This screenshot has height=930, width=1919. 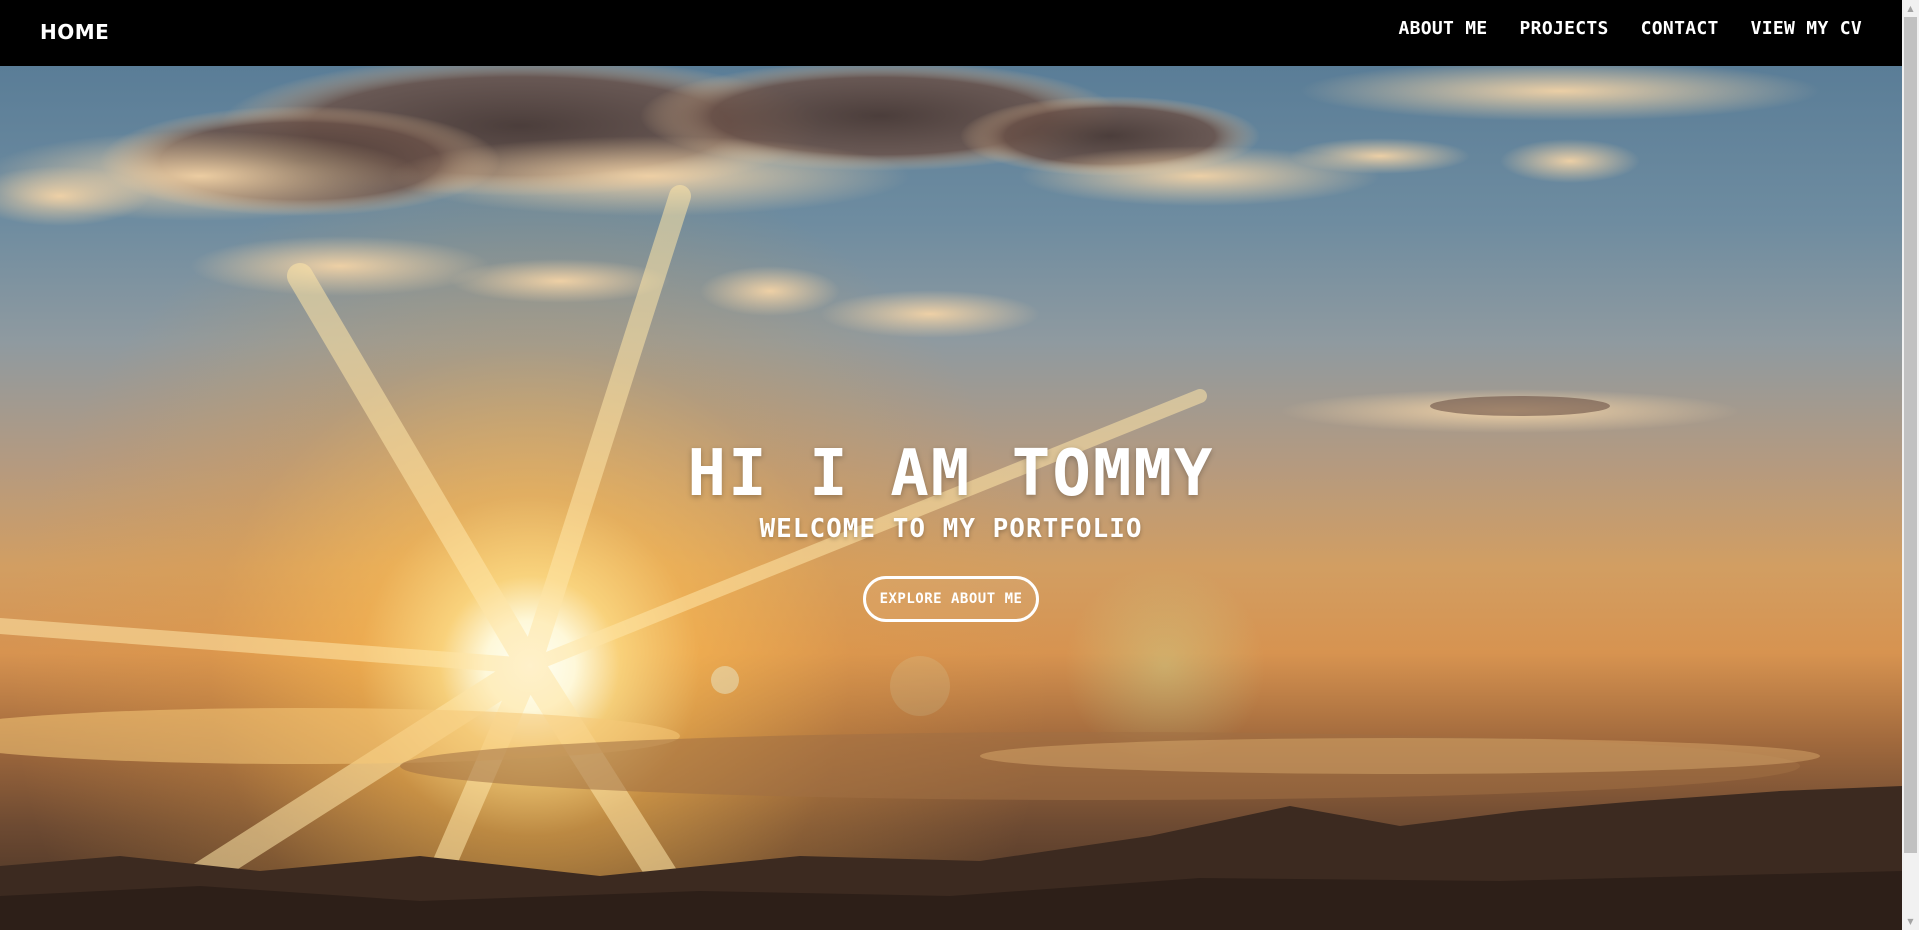 What do you see at coordinates (1910, 435) in the screenshot?
I see `scrollbar-thumb` at bounding box center [1910, 435].